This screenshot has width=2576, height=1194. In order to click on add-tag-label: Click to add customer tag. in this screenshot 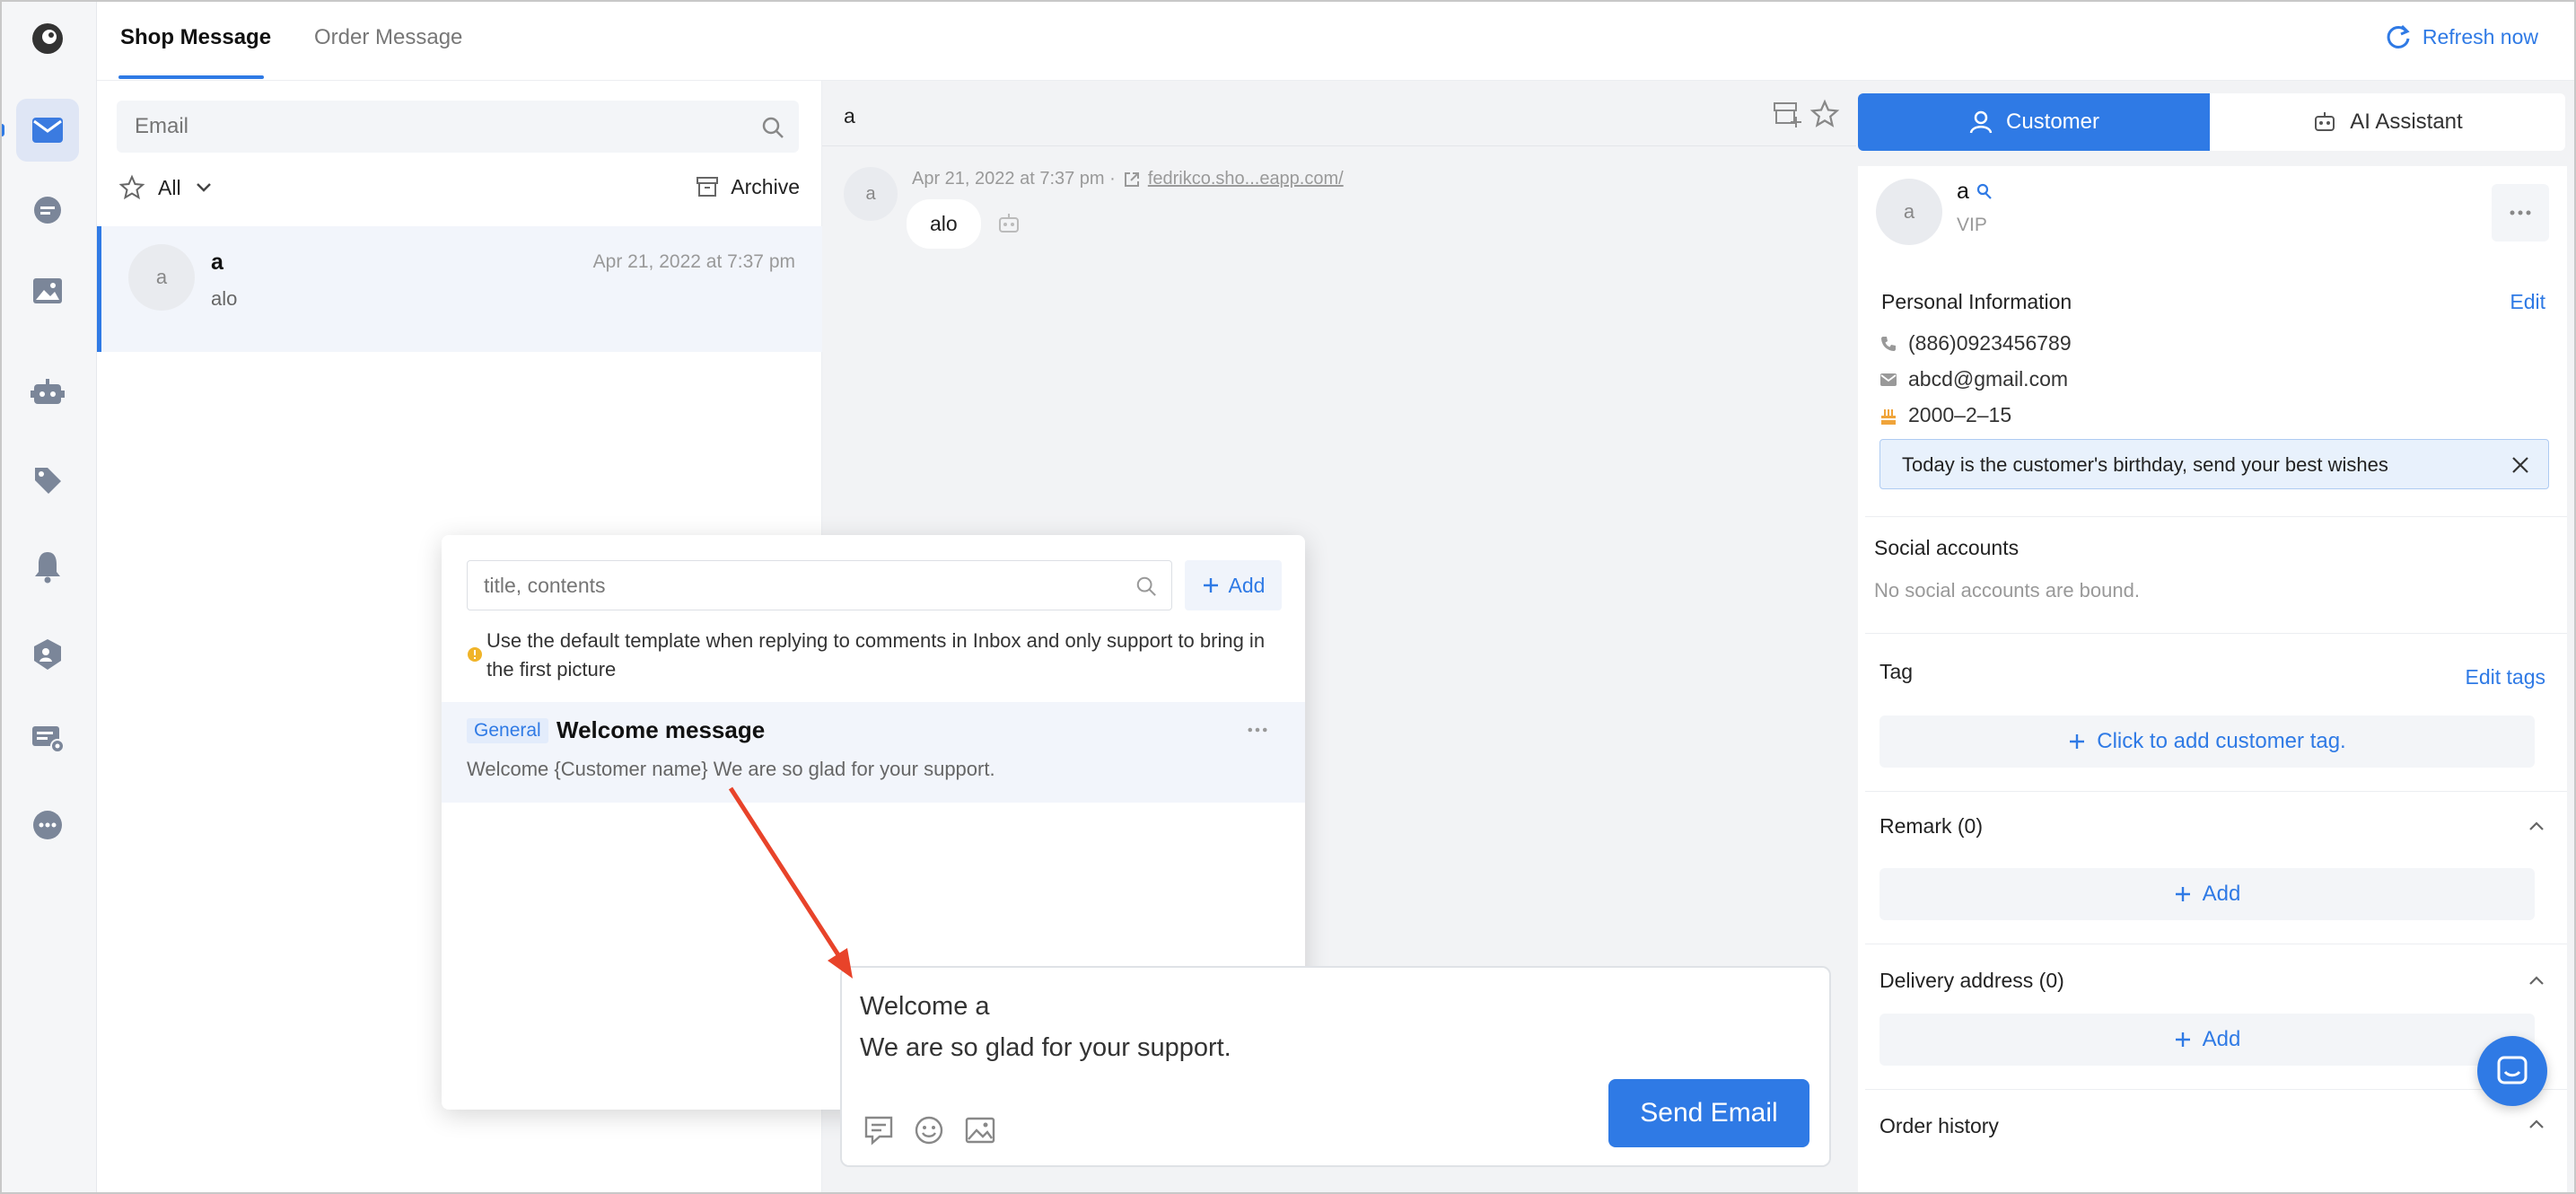, I will do `click(2221, 741)`.